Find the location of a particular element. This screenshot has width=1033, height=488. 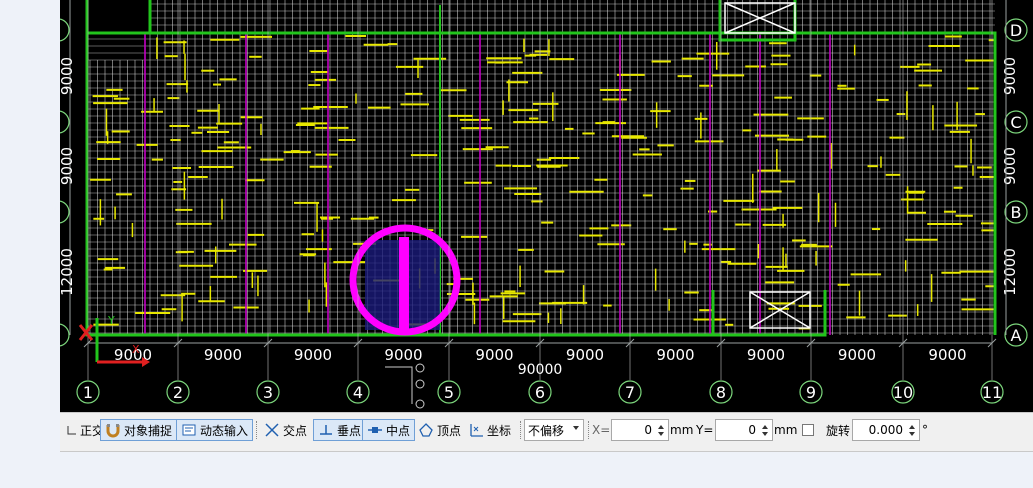

row-bubble-label: C is located at coordinates (1015, 122).